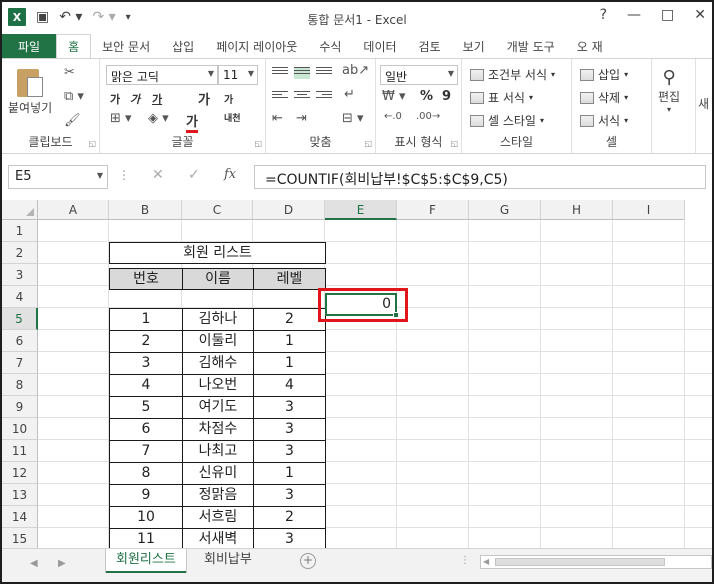 This screenshot has height=584, width=714. What do you see at coordinates (238, 75) in the screenshot?
I see `font-size-combo: 11 ▼` at bounding box center [238, 75].